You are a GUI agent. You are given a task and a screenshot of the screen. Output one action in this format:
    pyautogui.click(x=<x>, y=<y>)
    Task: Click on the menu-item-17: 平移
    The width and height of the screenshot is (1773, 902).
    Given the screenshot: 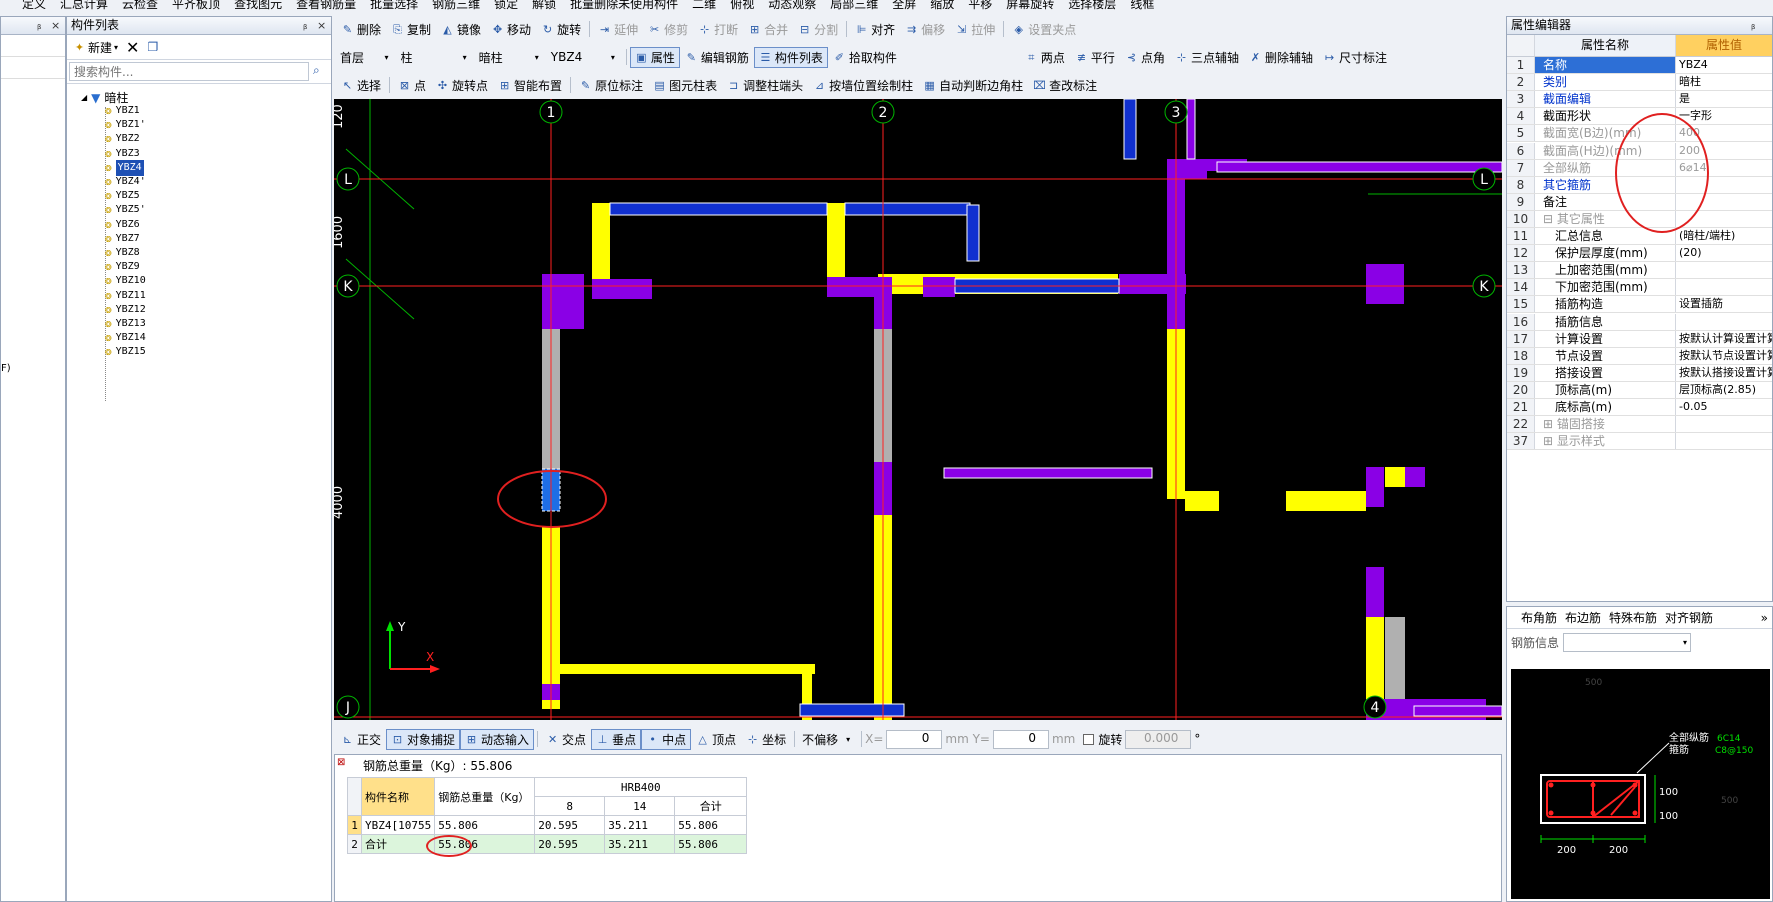 What is the action you would take?
    pyautogui.click(x=980, y=6)
    